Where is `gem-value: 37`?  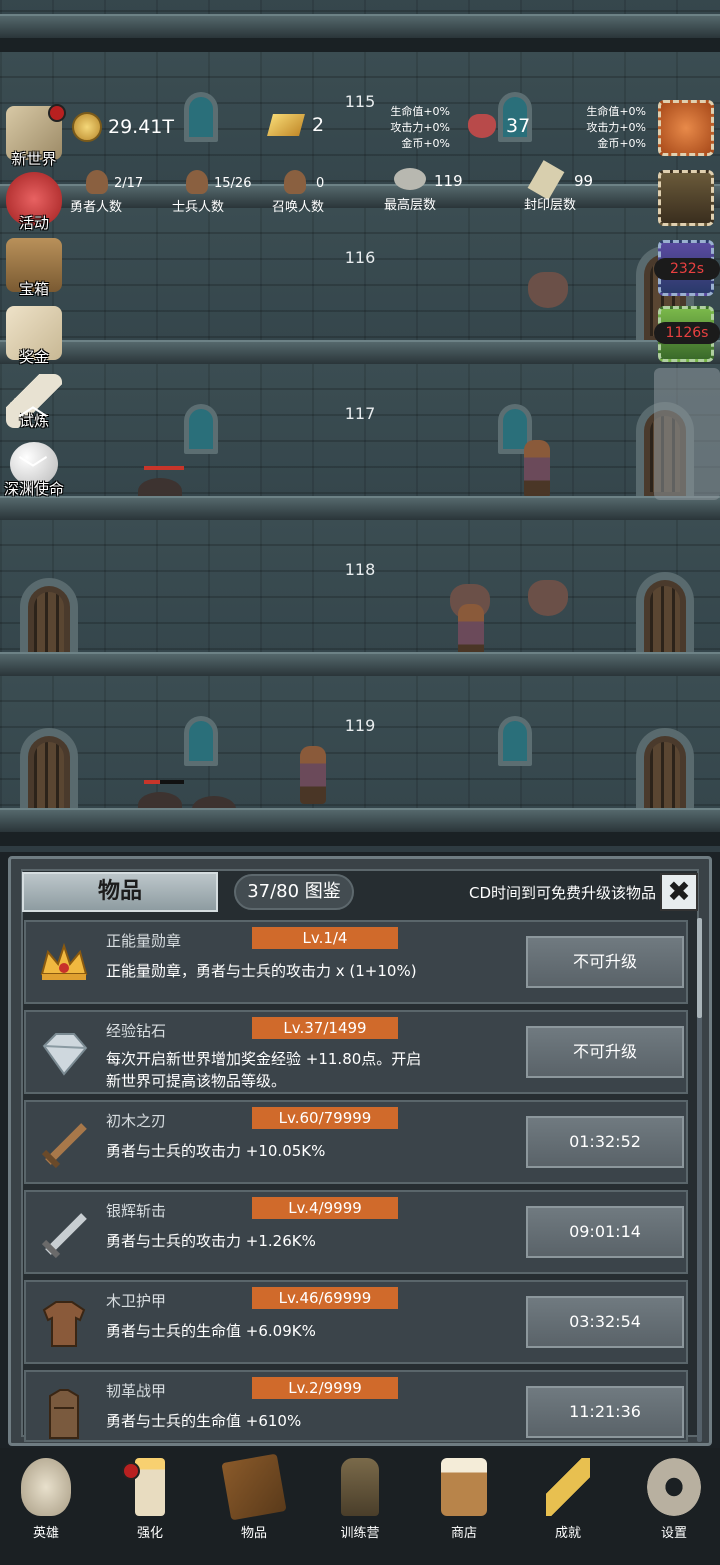
gem-value: 37 is located at coordinates (518, 126).